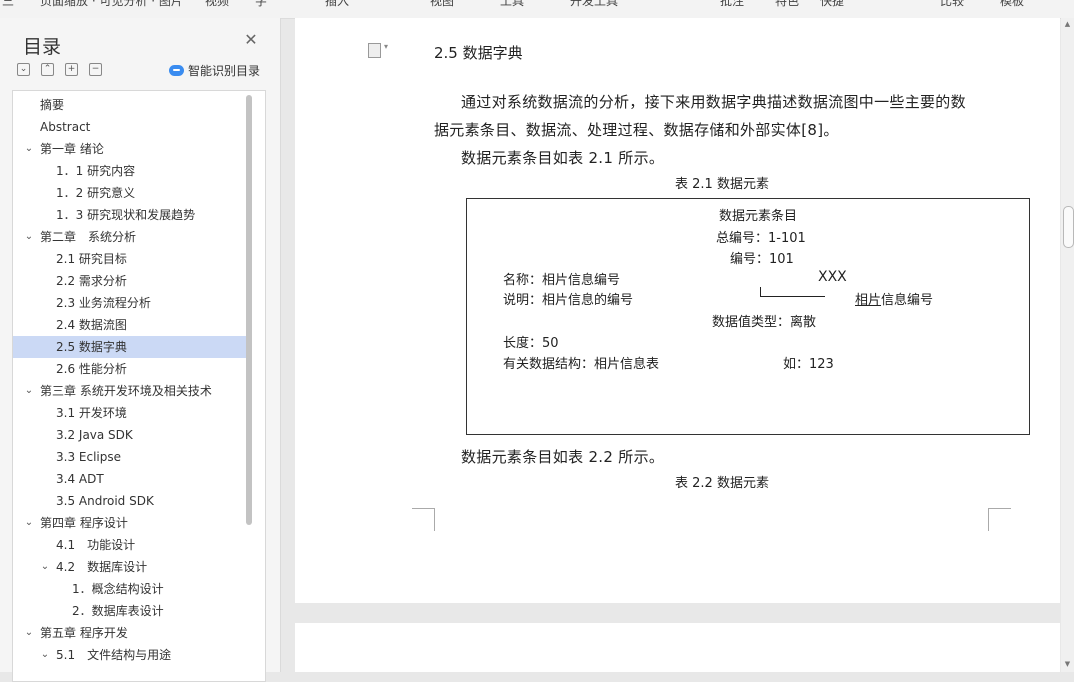 The image size is (1074, 682). What do you see at coordinates (129, 325) in the screenshot?
I see `toc-item: 2.4 数据流图` at bounding box center [129, 325].